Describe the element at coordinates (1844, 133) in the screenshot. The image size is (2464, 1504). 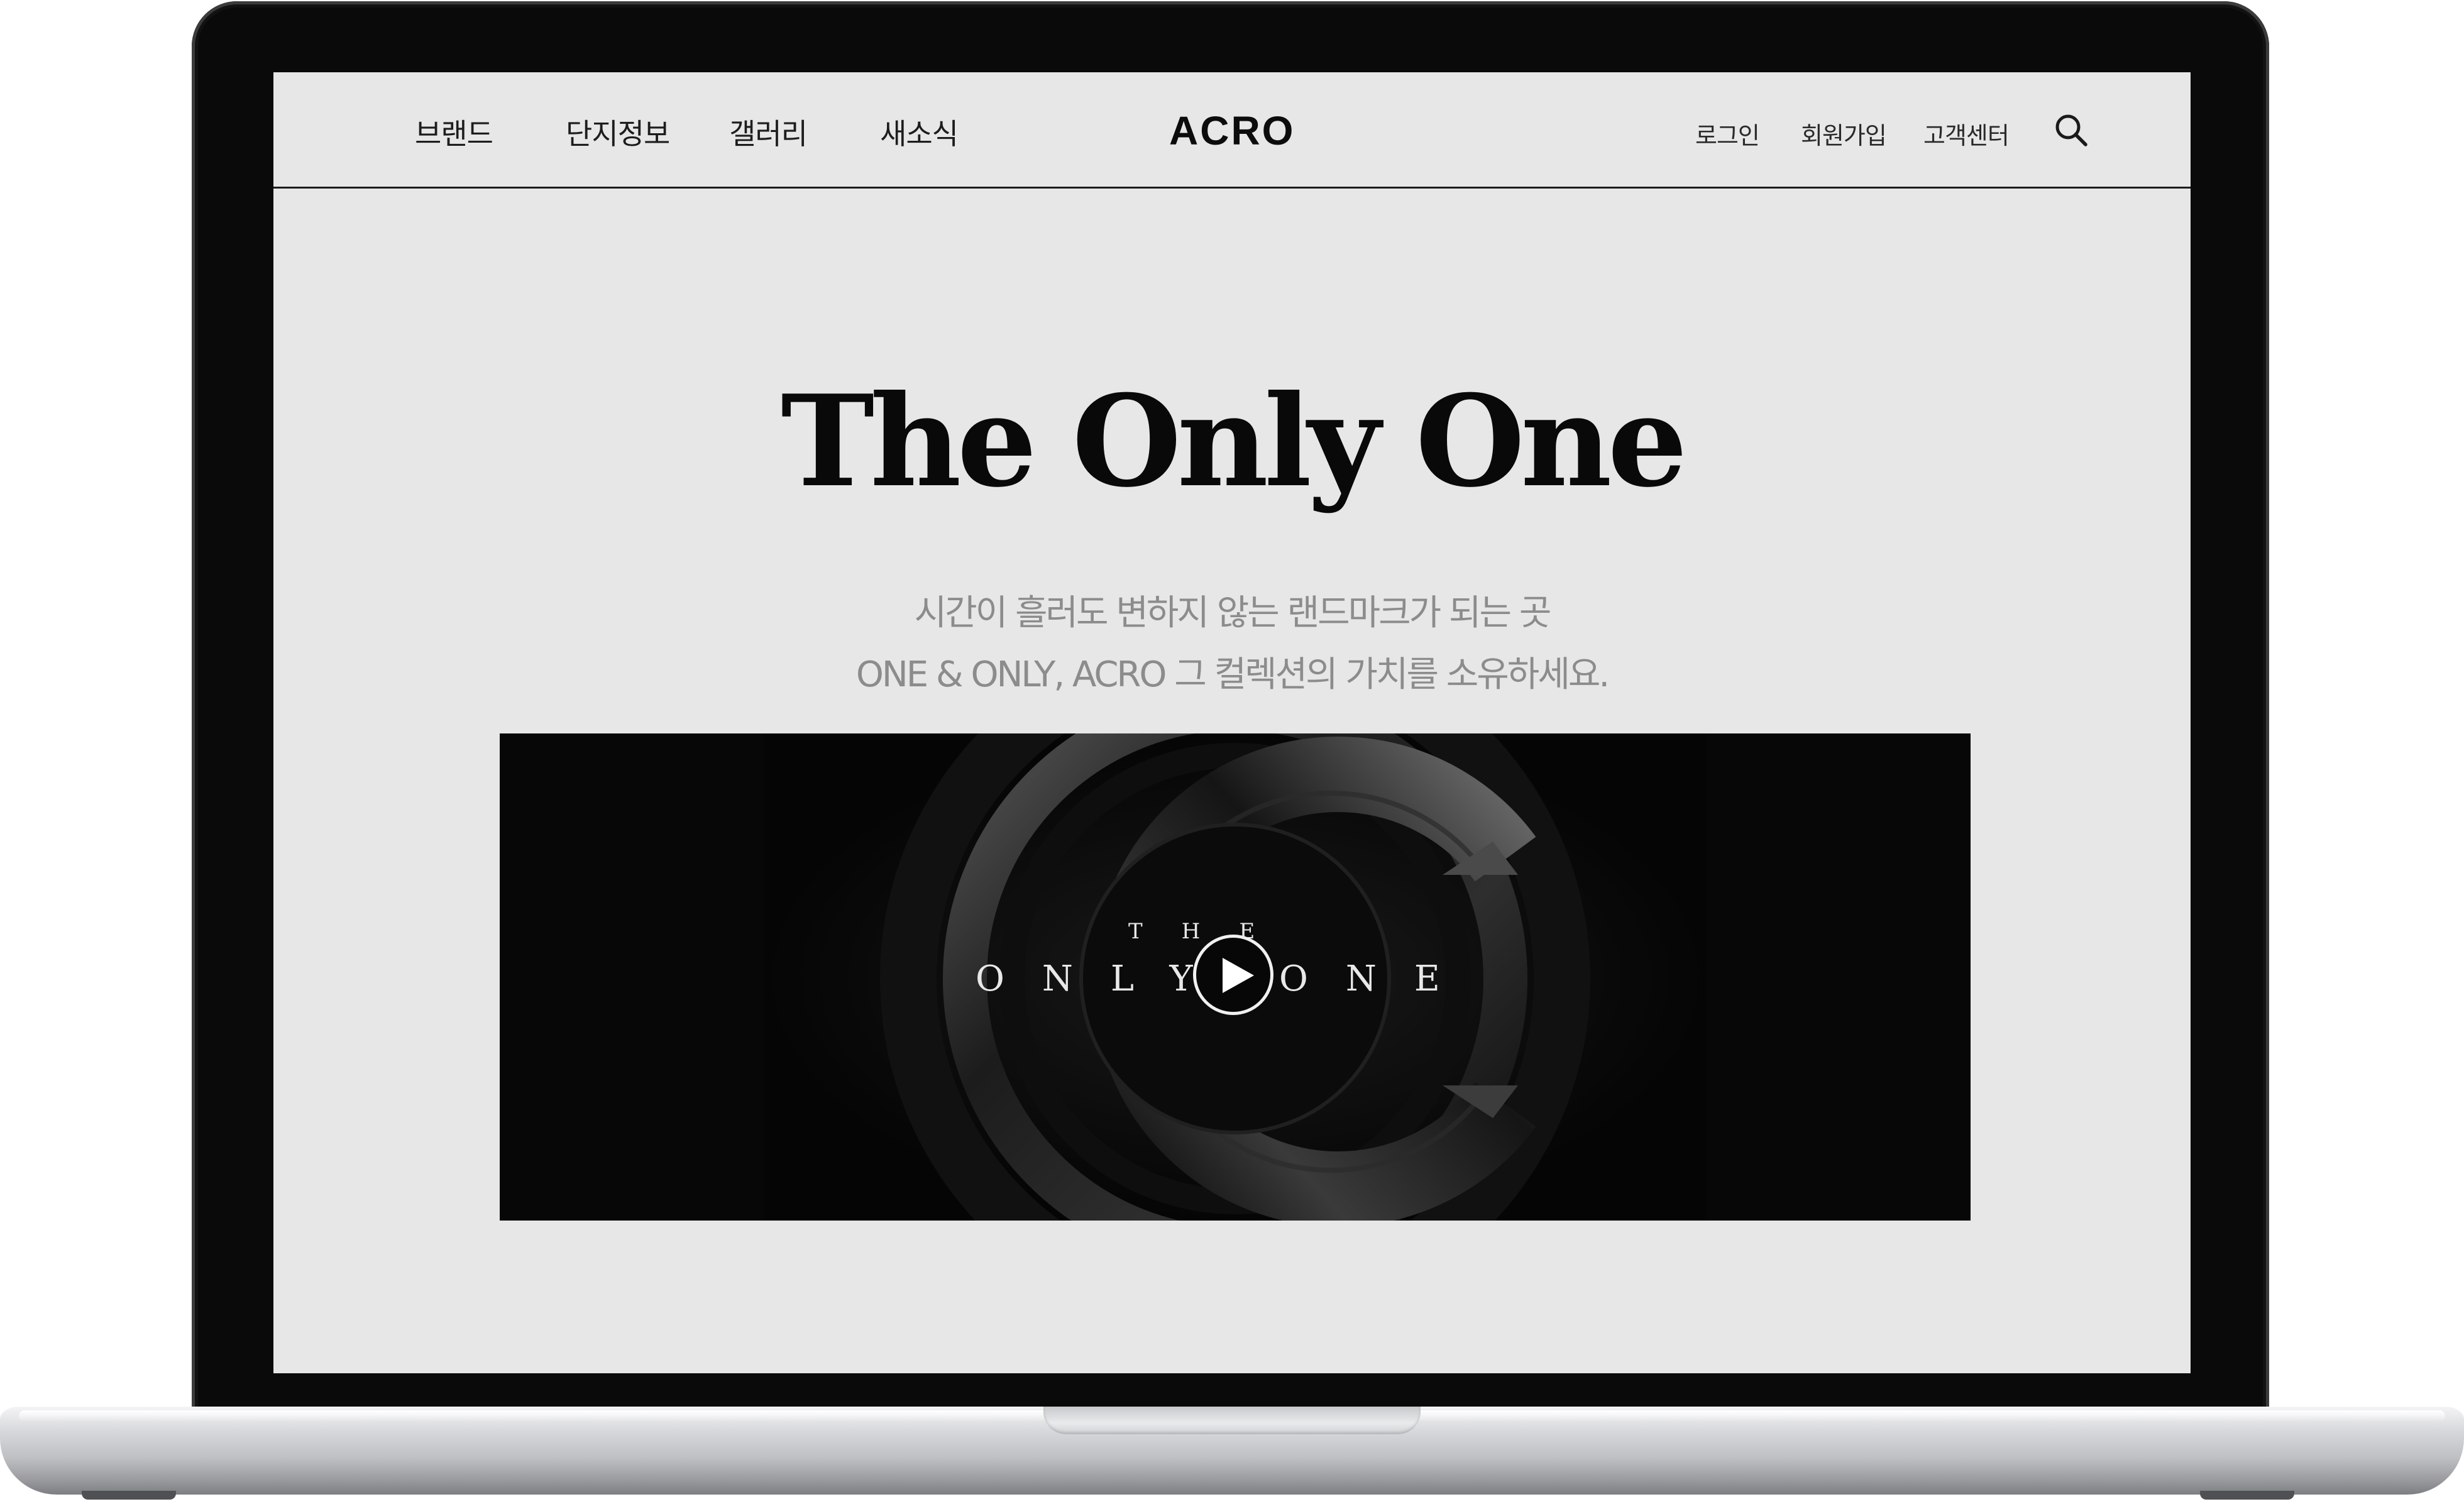
I see `signup-link: 회원가입` at that location.